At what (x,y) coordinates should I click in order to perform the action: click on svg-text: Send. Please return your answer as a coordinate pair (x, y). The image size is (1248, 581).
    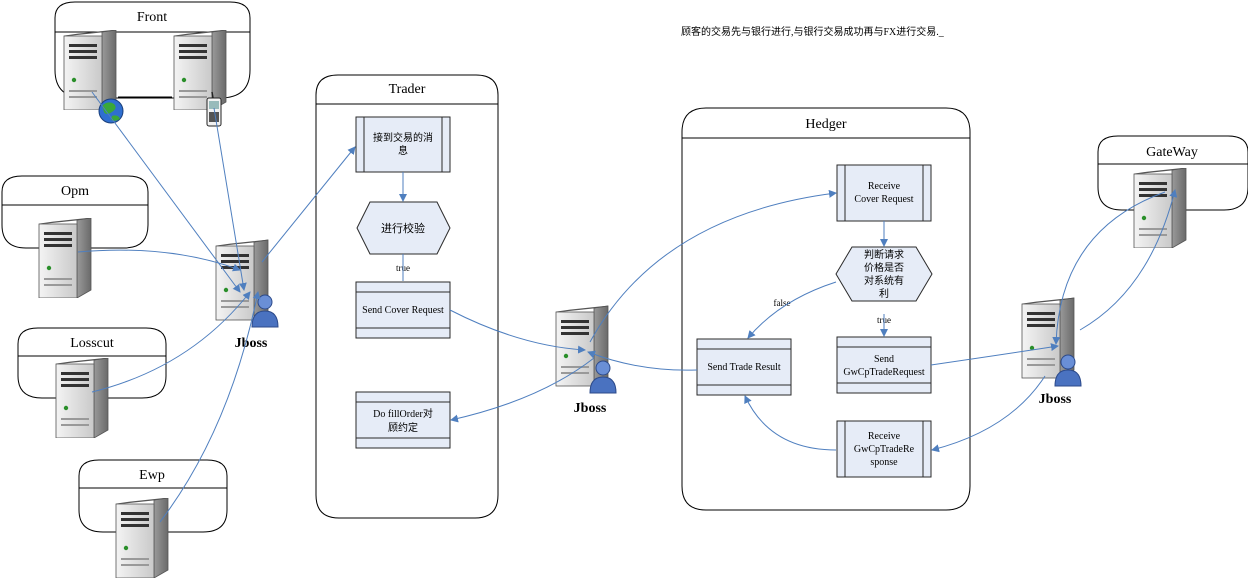
    Looking at the image, I should click on (884, 359).